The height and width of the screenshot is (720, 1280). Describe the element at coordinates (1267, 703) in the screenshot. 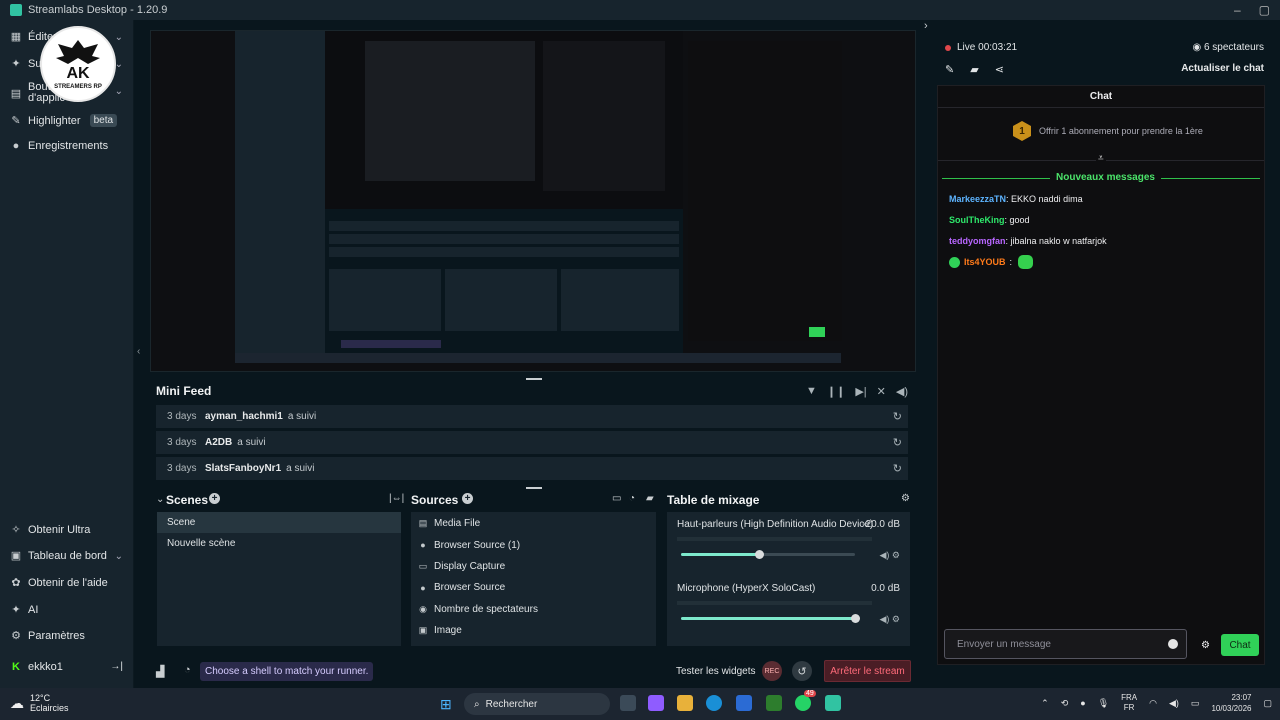

I see `notifications-icon: ▢` at that location.